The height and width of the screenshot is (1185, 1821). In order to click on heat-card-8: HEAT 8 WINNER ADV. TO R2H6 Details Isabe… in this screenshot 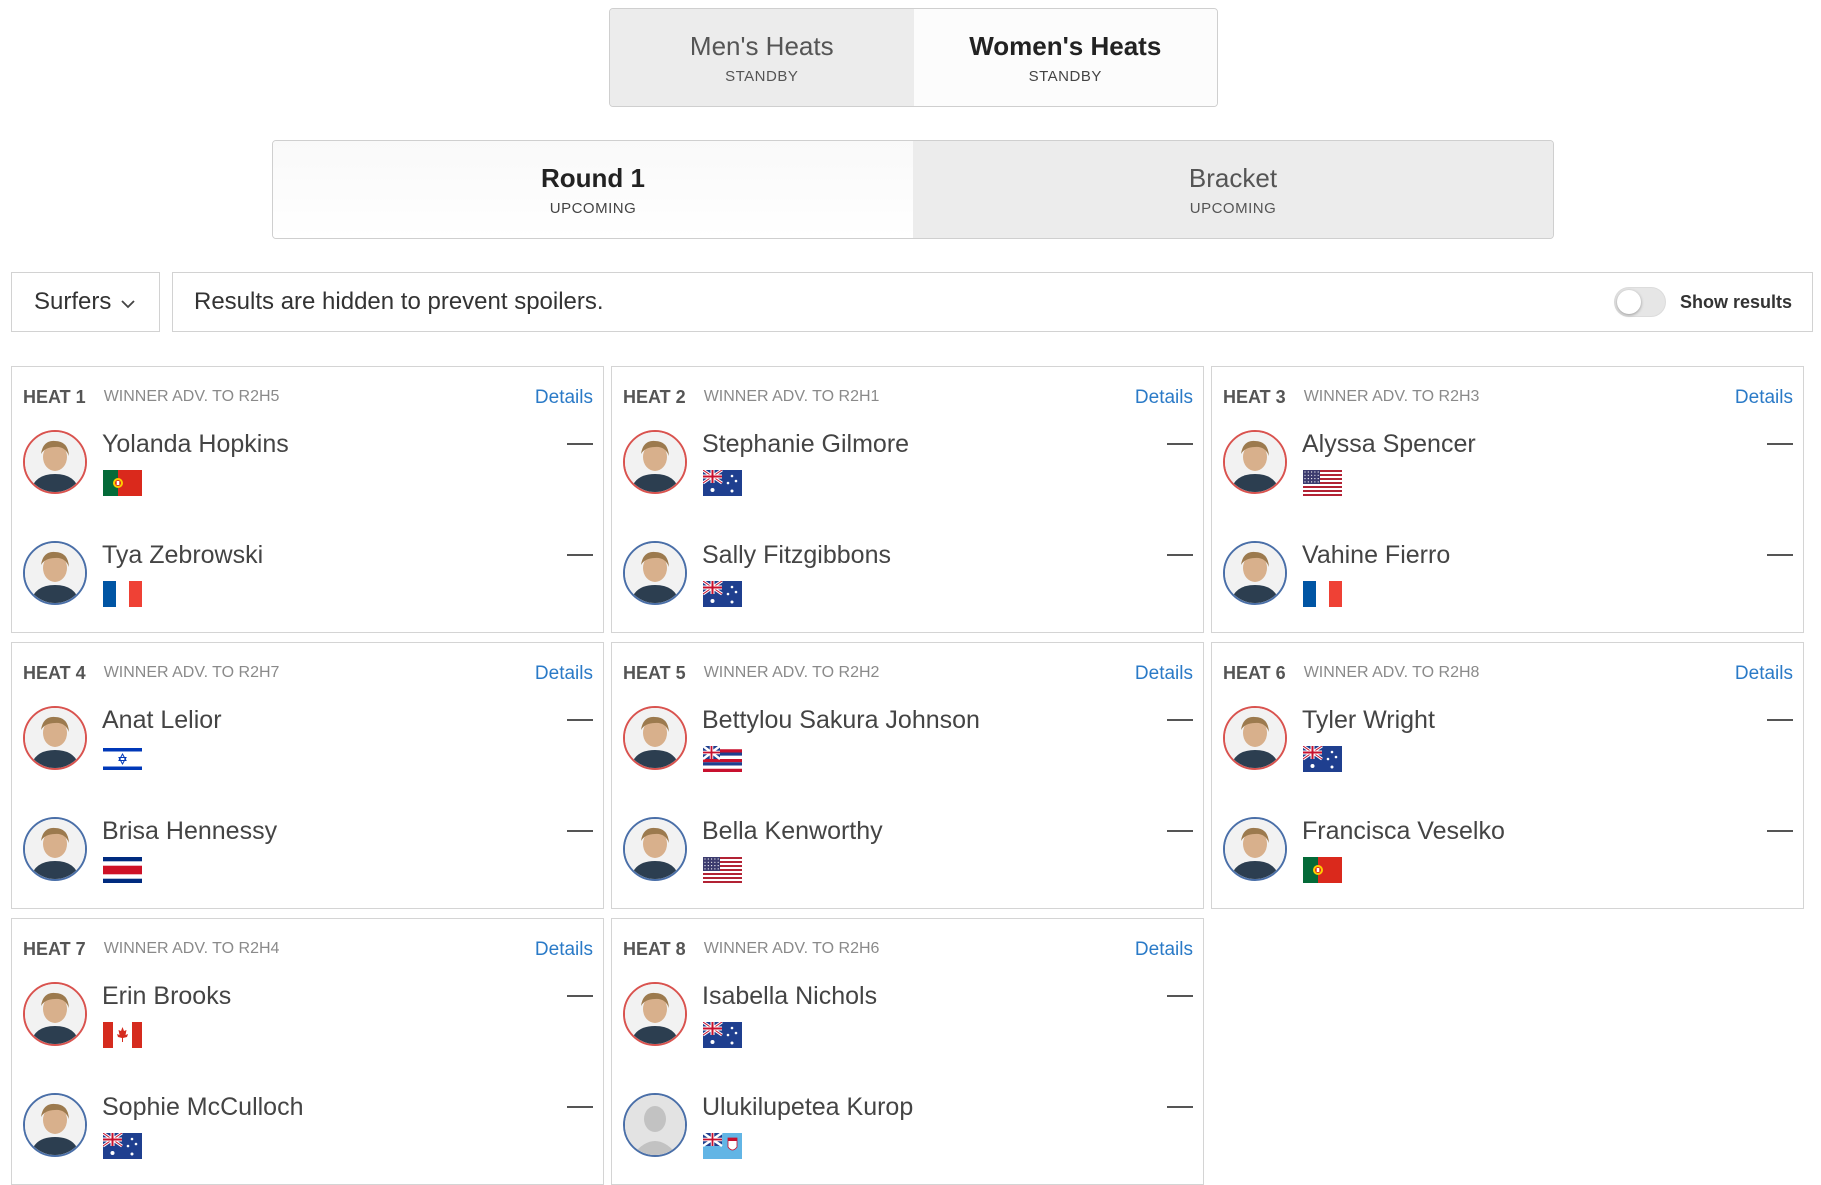, I will do `click(907, 1051)`.